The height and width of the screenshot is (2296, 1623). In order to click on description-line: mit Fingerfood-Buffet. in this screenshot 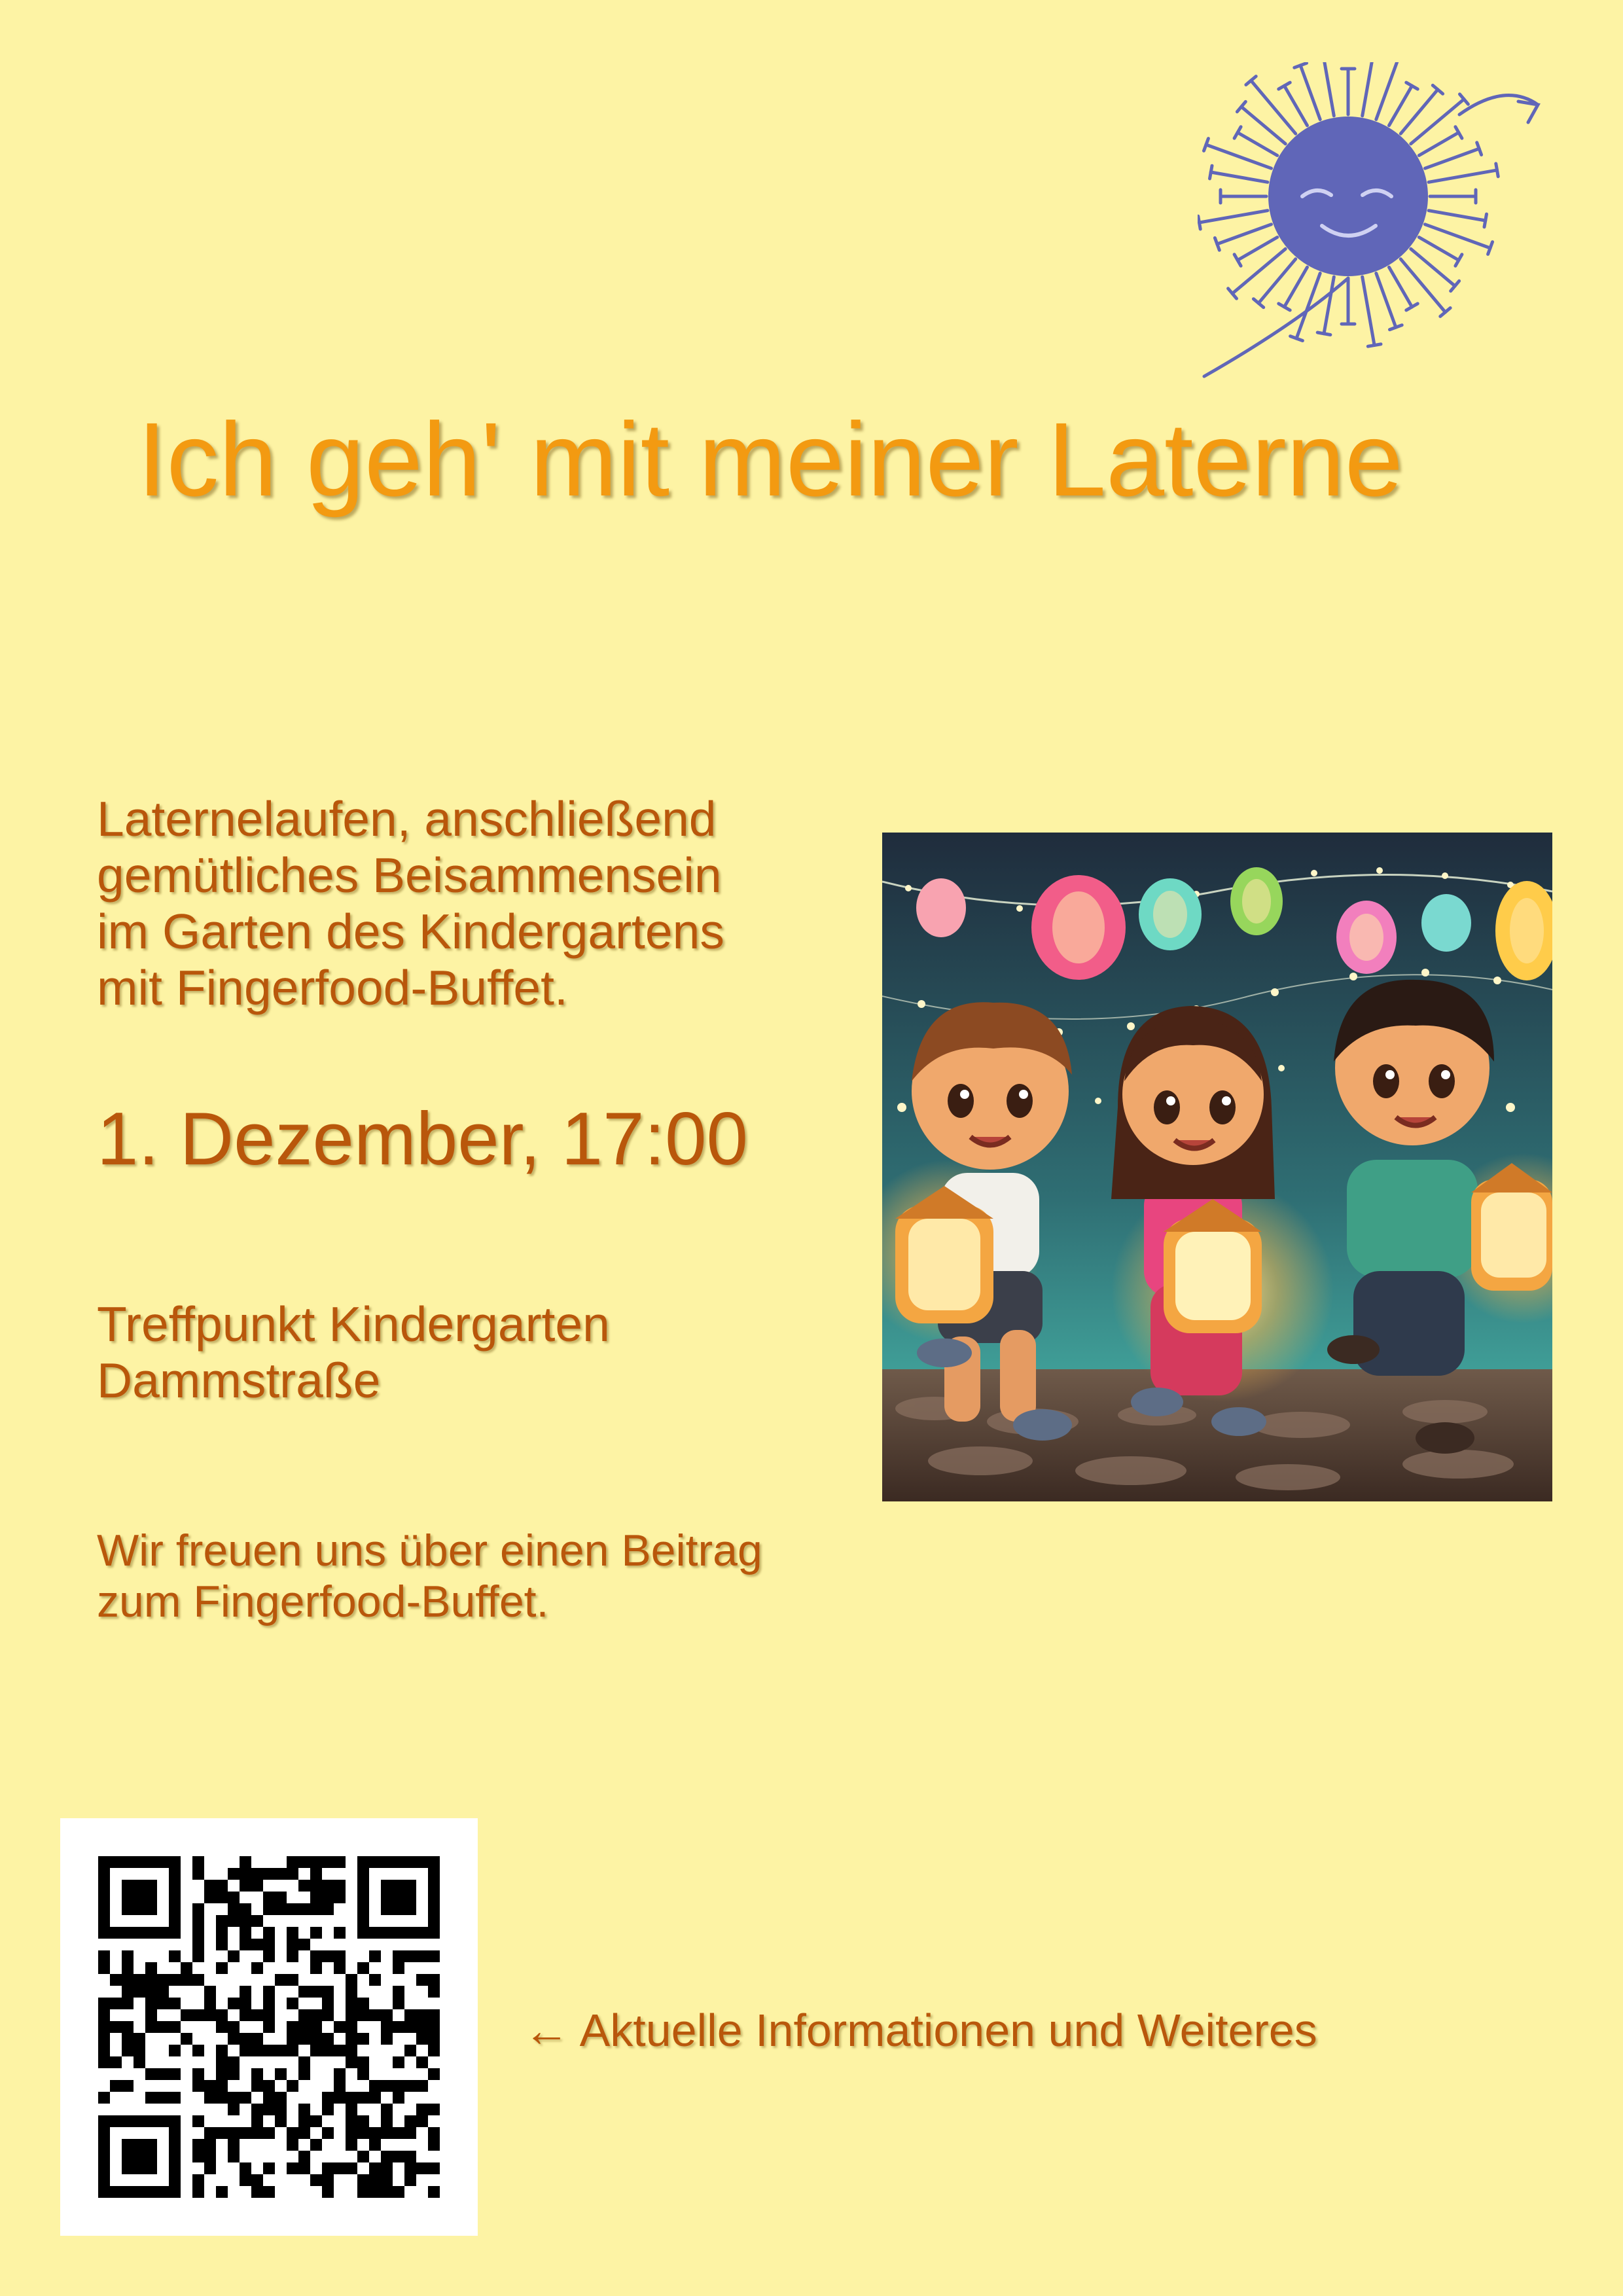, I will do `click(333, 987)`.